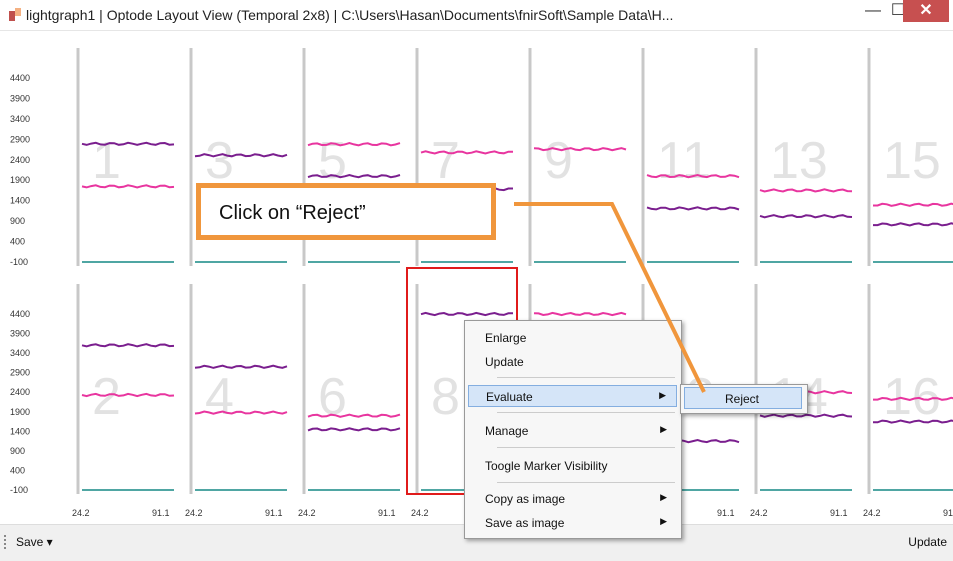  I want to click on channel-number-label: 4, so click(219, 397).